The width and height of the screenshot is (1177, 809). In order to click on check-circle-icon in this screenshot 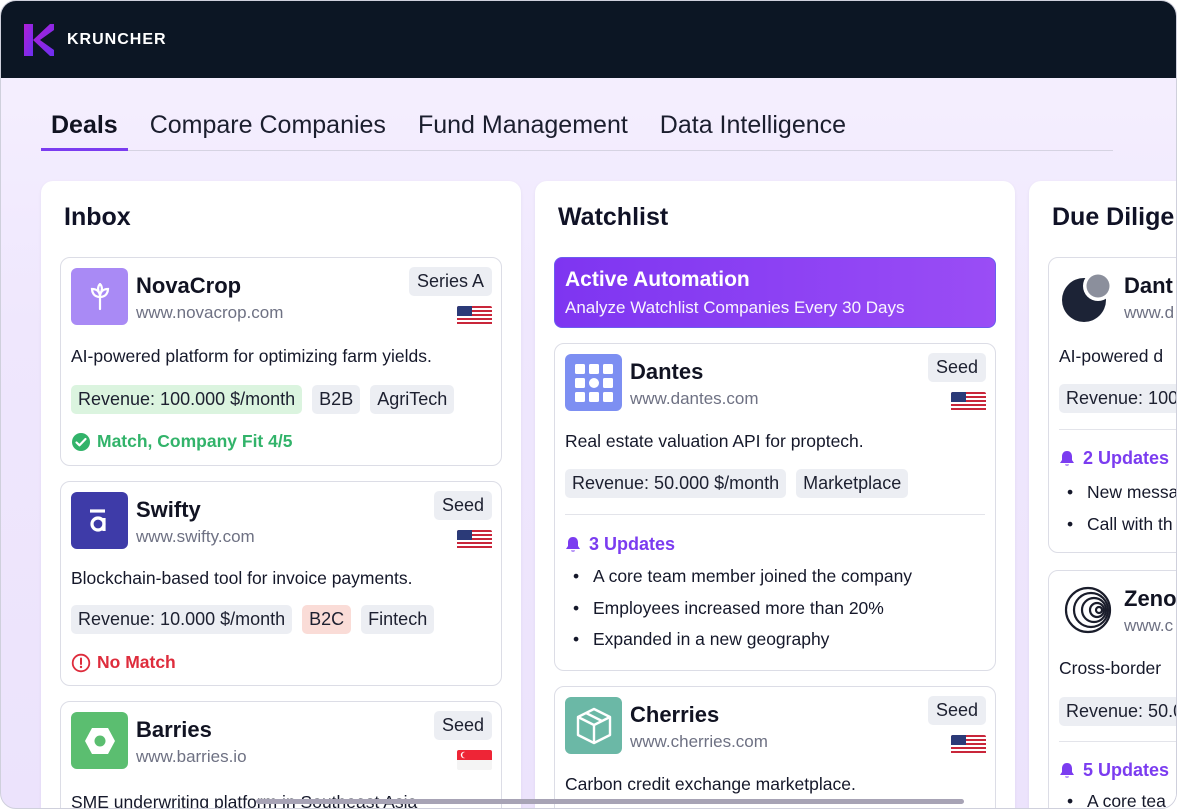, I will do `click(81, 441)`.